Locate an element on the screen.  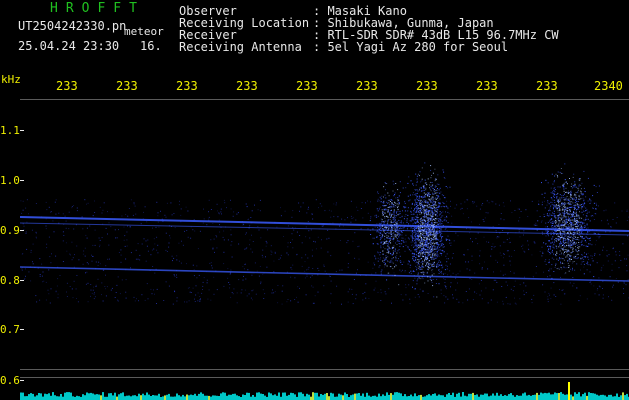
y-tick-label: 0.8 is located at coordinates (10, 280).